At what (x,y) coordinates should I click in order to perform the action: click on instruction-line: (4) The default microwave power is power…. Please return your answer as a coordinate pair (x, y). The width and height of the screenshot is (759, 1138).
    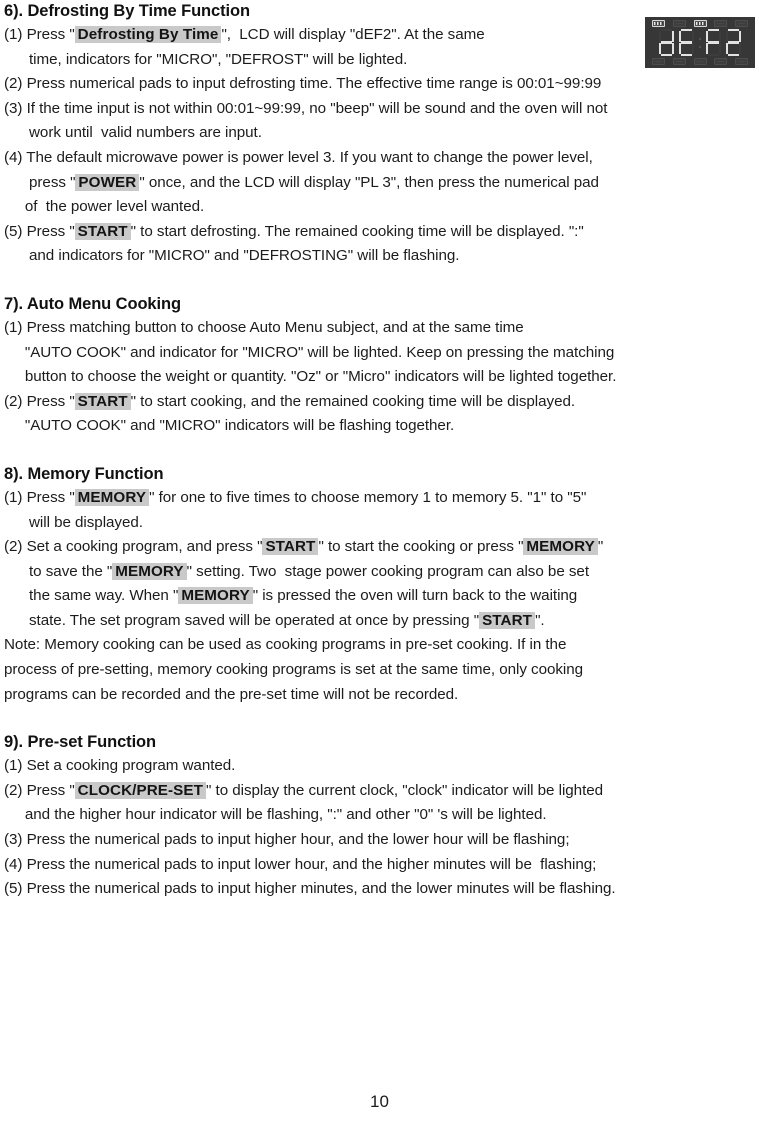
    Looking at the image, I should click on (380, 158).